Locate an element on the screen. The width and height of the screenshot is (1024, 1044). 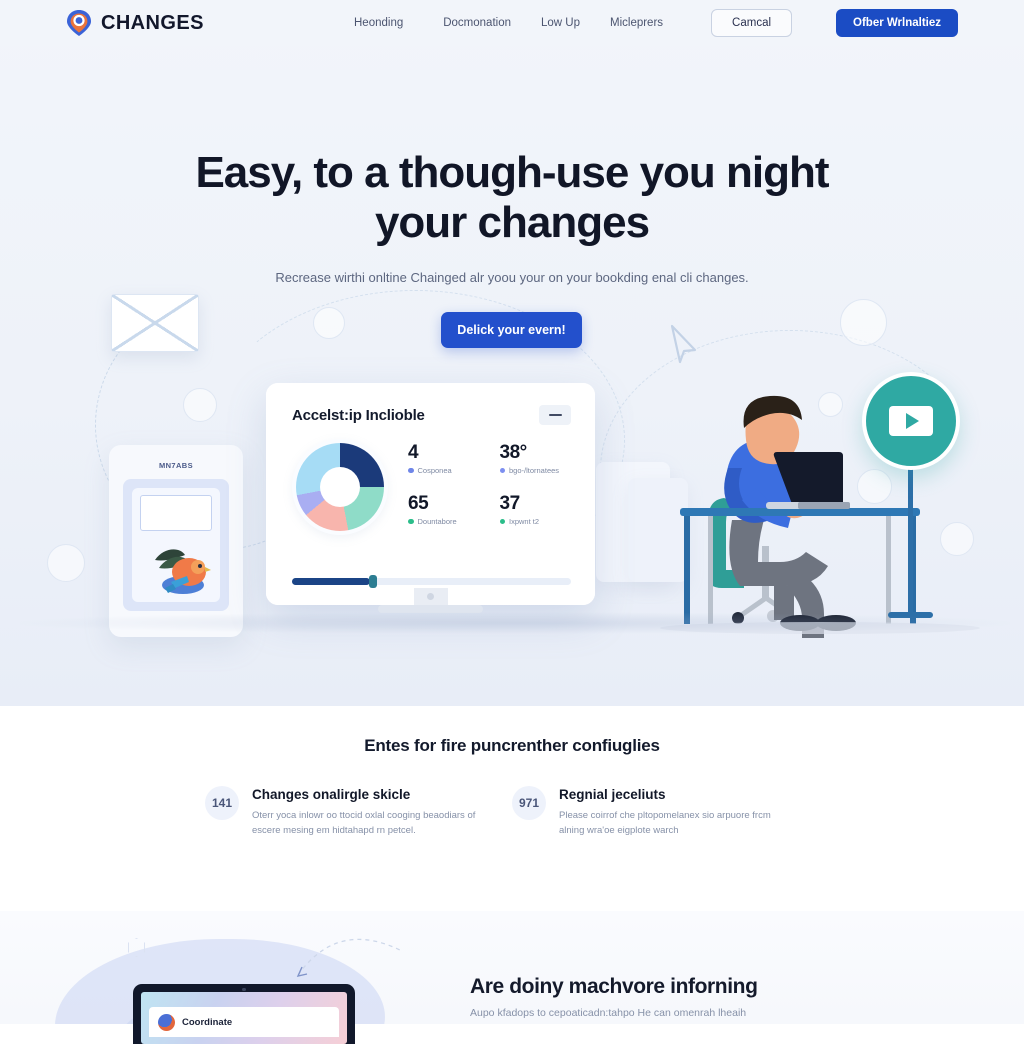
nav-label: Docmonation is located at coordinates (477, 23).